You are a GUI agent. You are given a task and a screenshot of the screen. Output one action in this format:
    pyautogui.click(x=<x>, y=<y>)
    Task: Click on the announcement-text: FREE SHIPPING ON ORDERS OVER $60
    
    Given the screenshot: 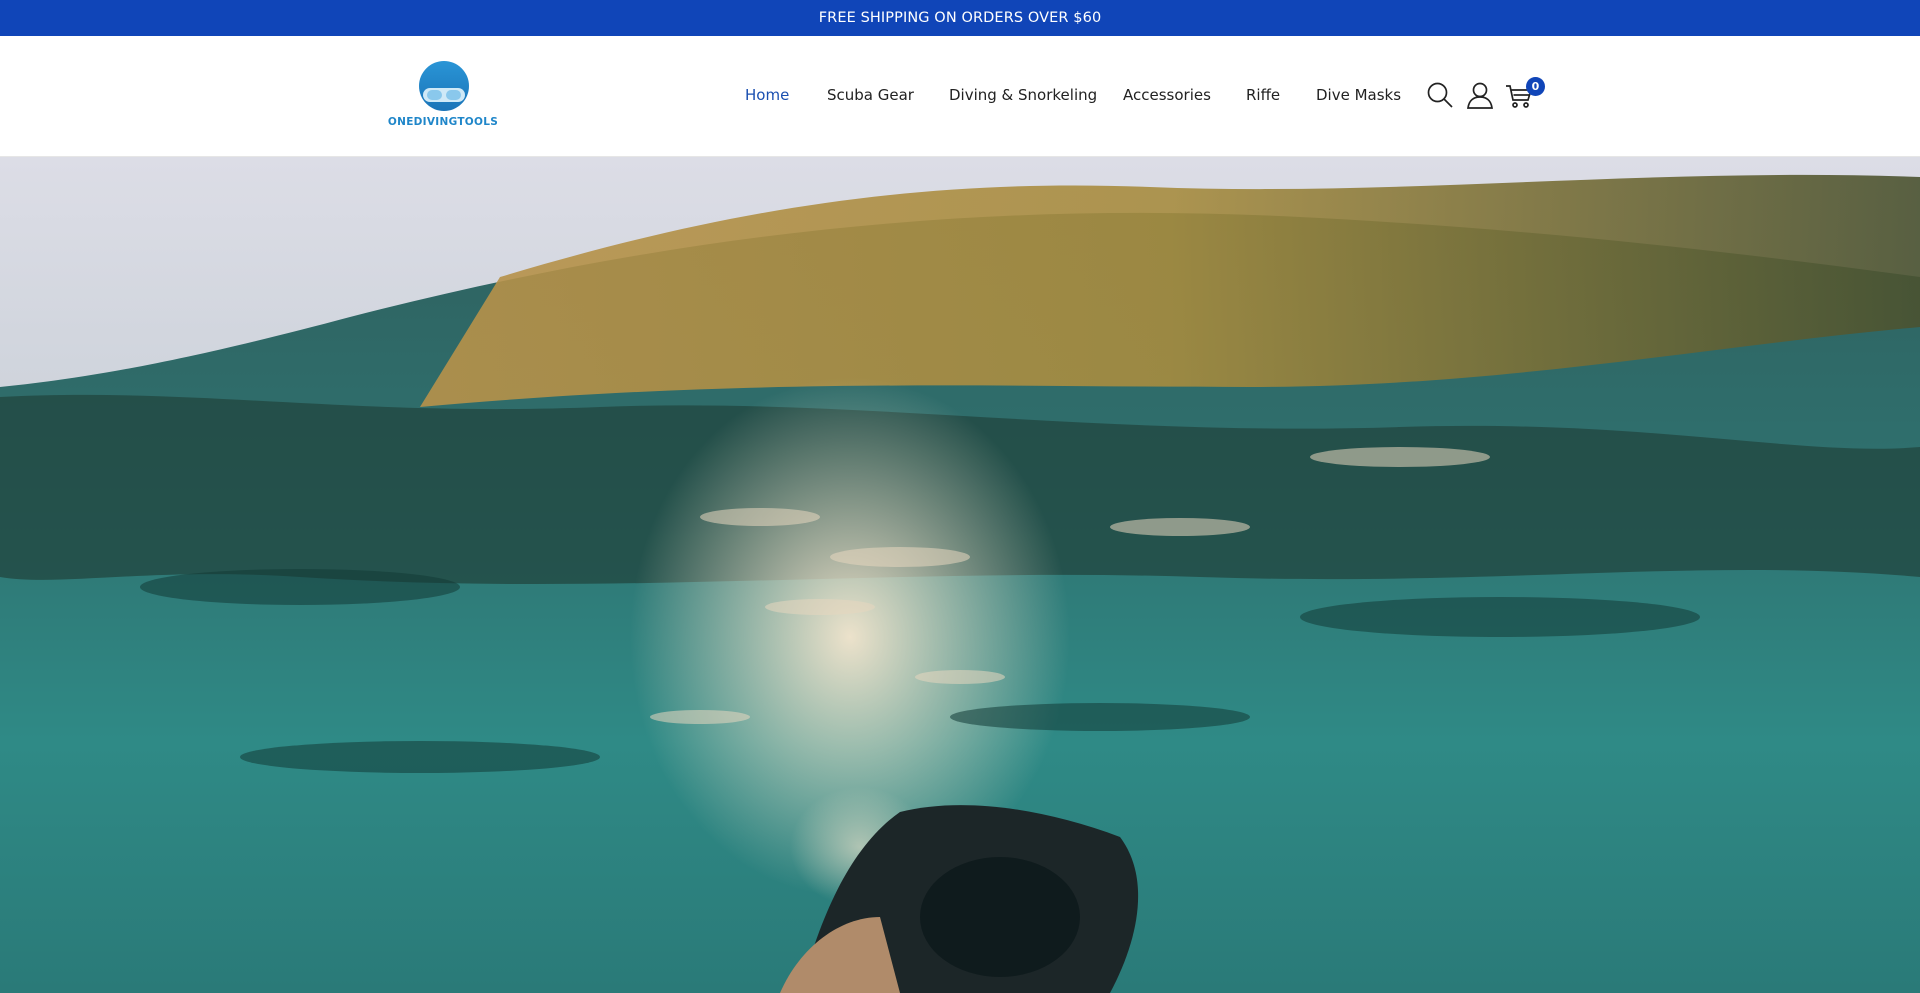 What is the action you would take?
    pyautogui.click(x=960, y=18)
    